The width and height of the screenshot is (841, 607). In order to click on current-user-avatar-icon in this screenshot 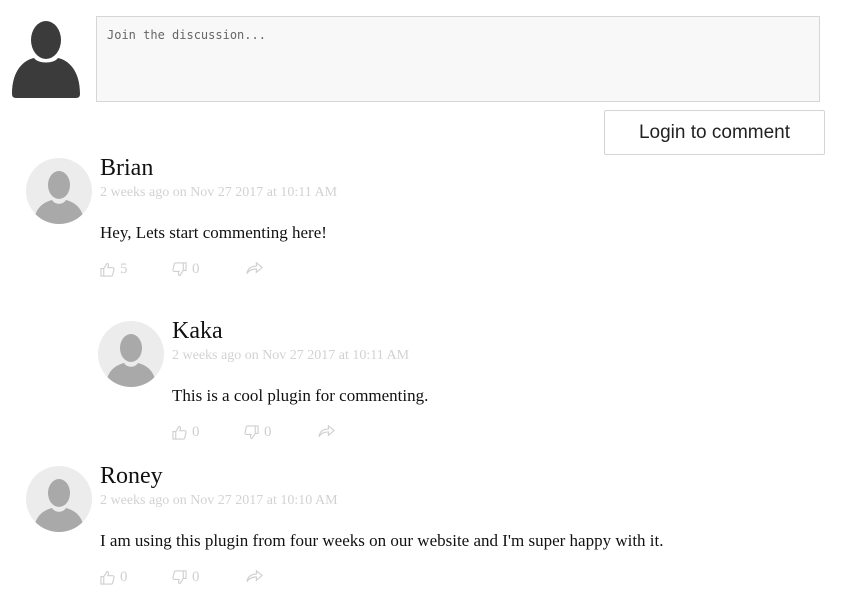, I will do `click(46, 59)`.